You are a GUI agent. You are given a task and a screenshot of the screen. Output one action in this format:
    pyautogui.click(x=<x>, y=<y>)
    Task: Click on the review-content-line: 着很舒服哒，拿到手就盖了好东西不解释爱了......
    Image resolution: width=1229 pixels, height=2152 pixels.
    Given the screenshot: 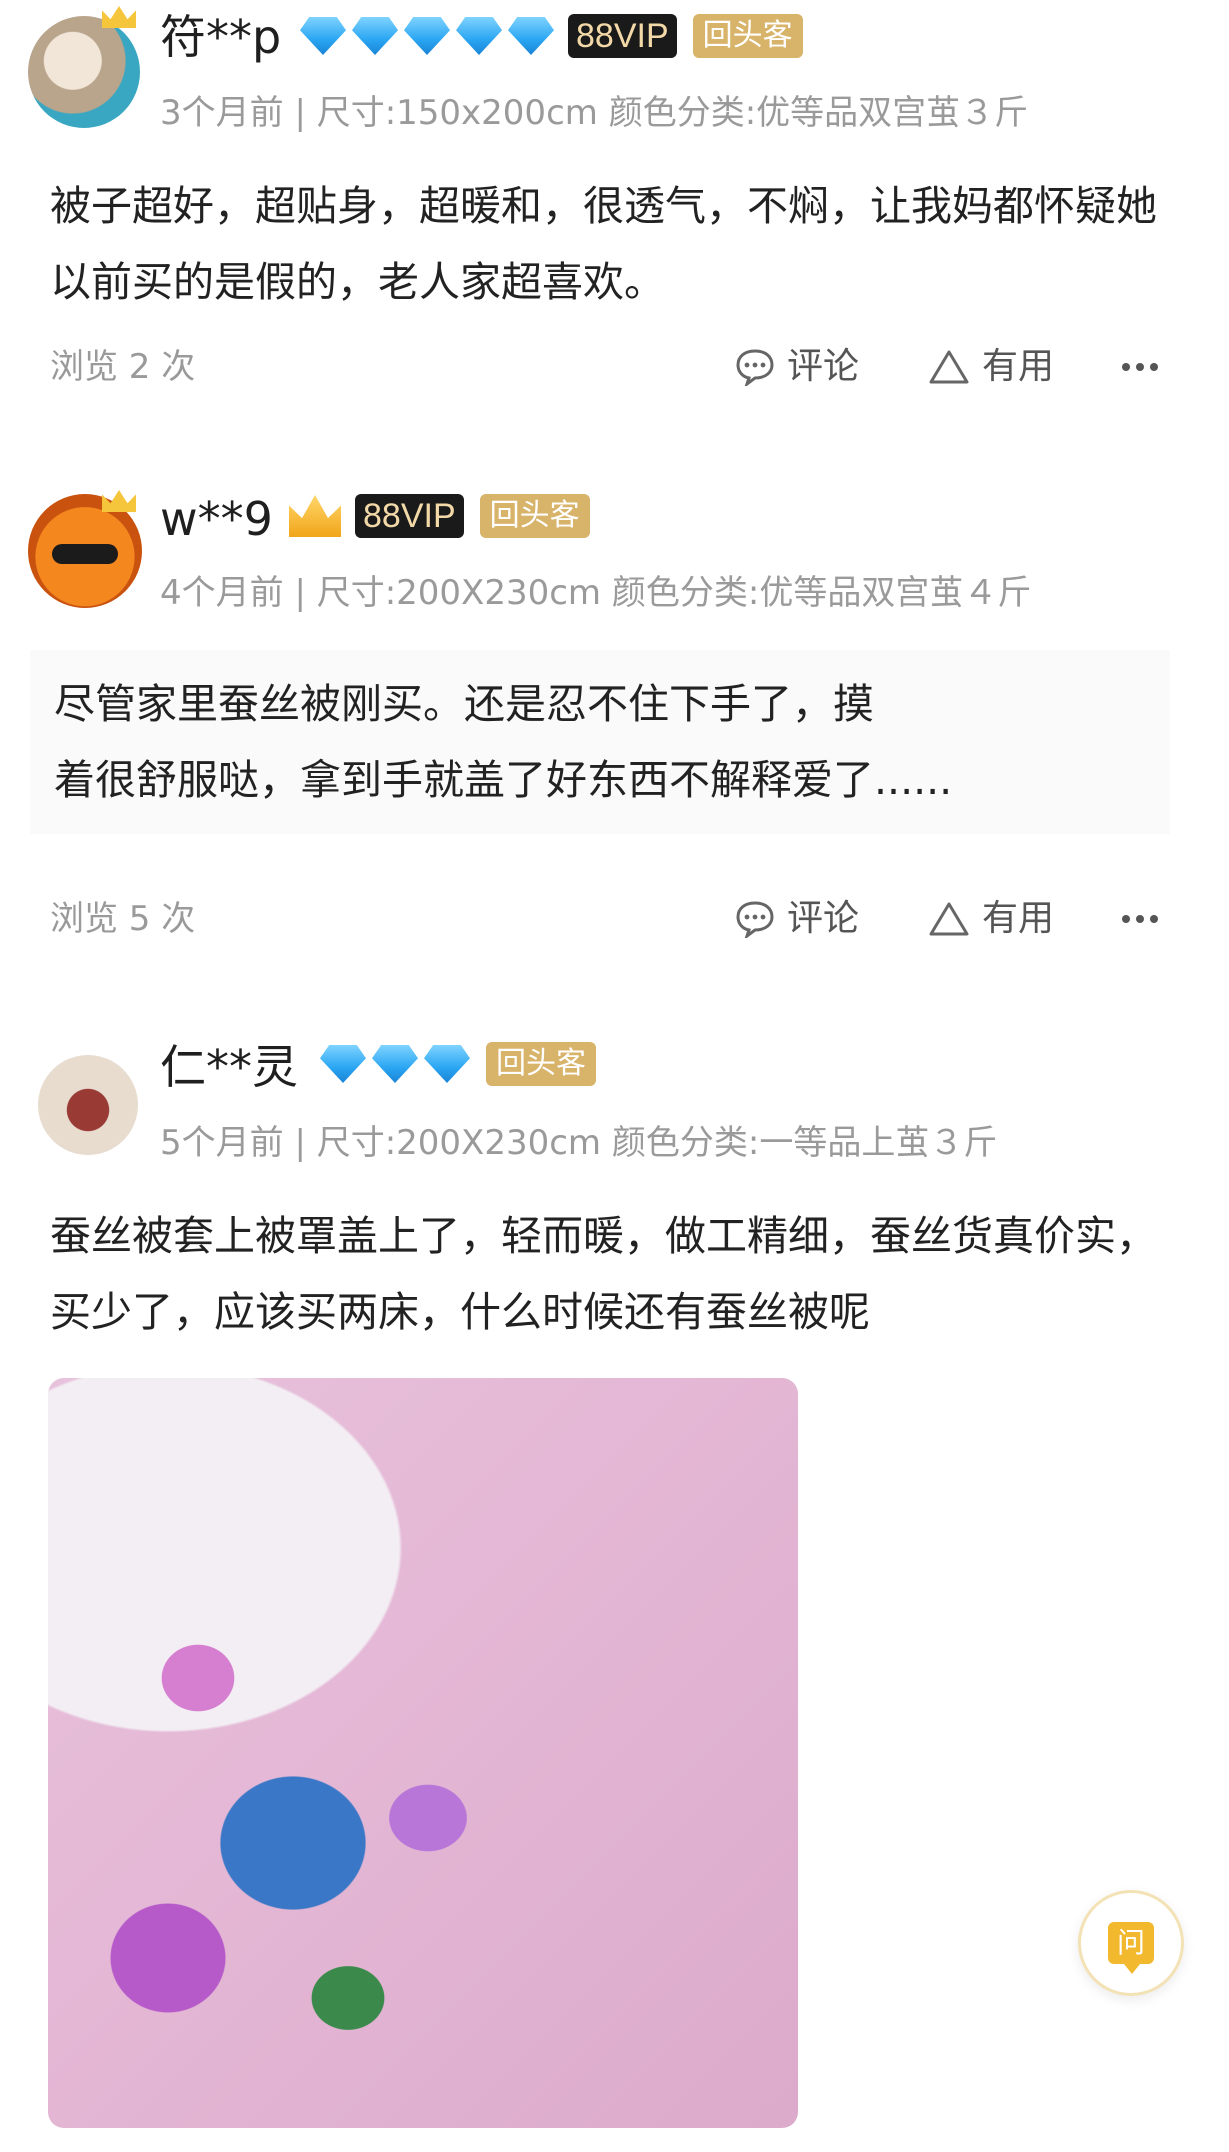 What is the action you would take?
    pyautogui.click(x=503, y=780)
    